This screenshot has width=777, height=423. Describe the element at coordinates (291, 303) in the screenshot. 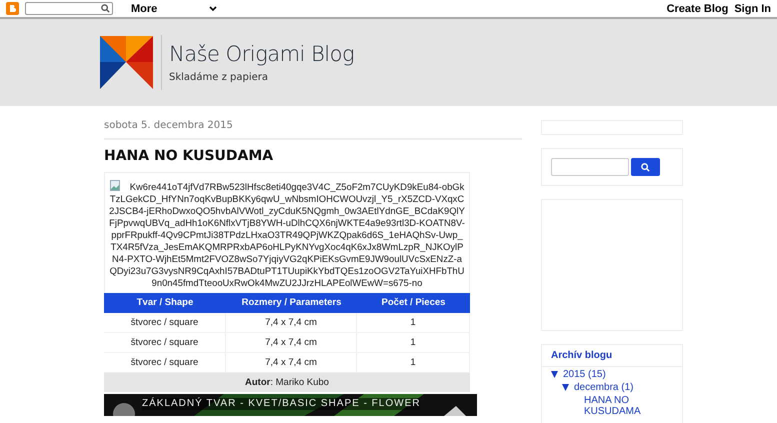

I see `column-header: Rozmery / Parameters` at that location.